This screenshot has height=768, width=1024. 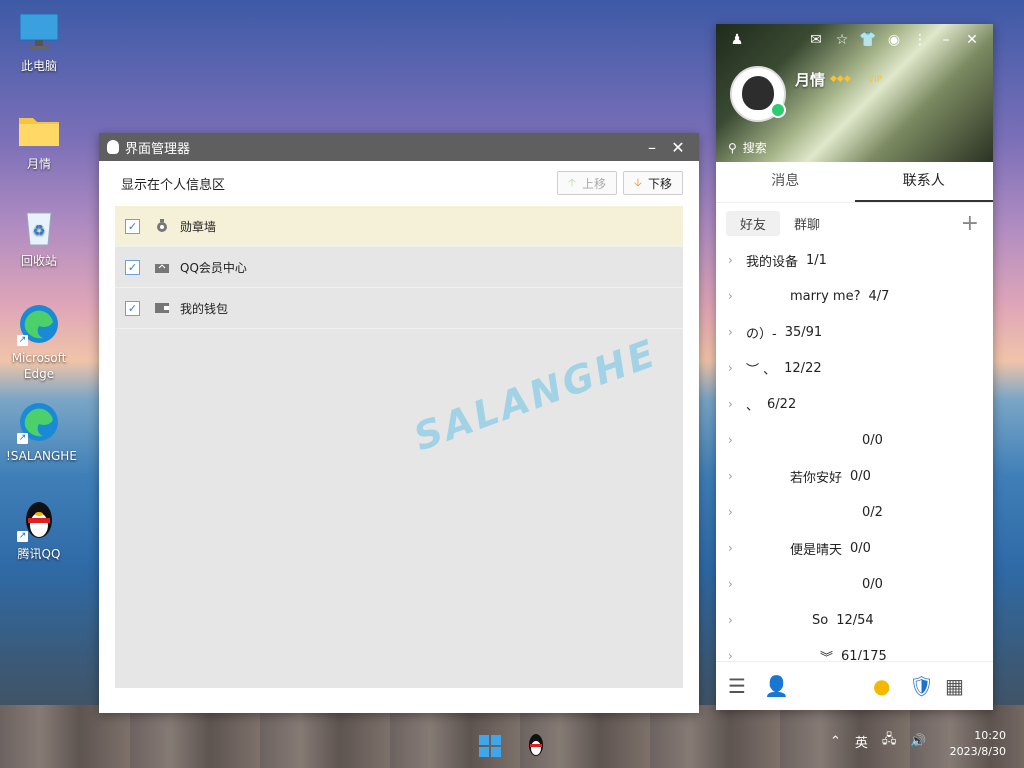 I want to click on qq-penguin-icon: ♟, so click(x=737, y=40).